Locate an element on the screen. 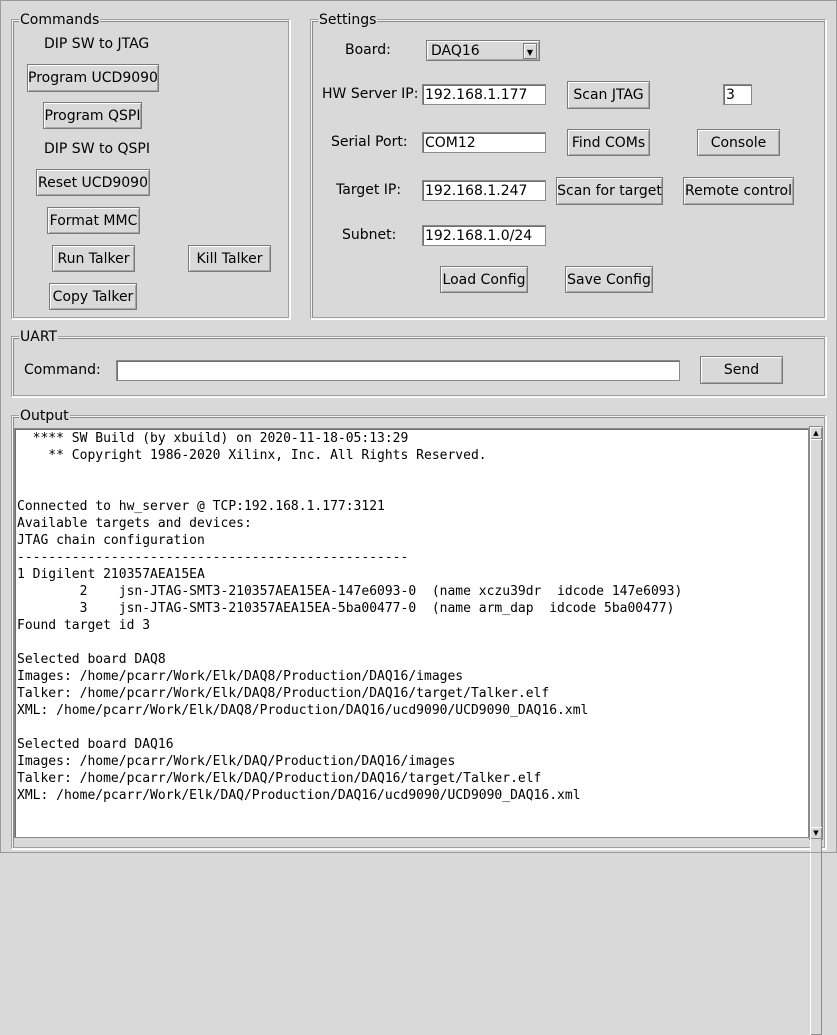 The image size is (837, 1035). run-talker-button: Run Talker is located at coordinates (93, 258).